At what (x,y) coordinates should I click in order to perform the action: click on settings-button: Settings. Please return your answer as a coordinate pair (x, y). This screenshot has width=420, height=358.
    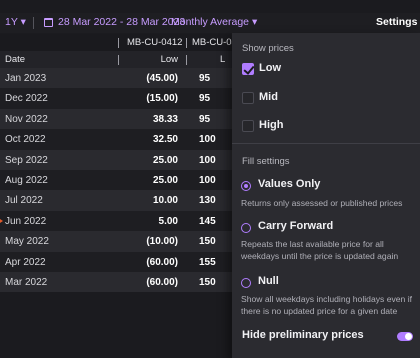
    Looking at the image, I should click on (396, 22).